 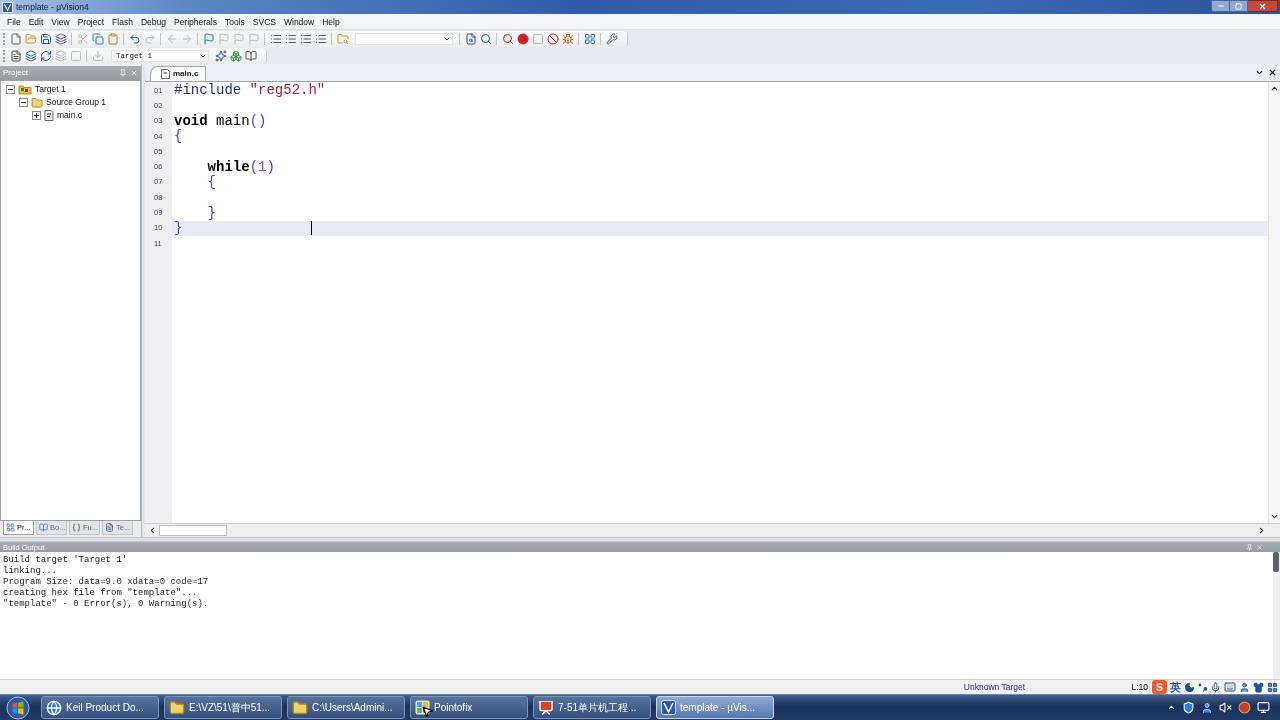 What do you see at coordinates (134, 38) in the screenshot?
I see `undo-icon` at bounding box center [134, 38].